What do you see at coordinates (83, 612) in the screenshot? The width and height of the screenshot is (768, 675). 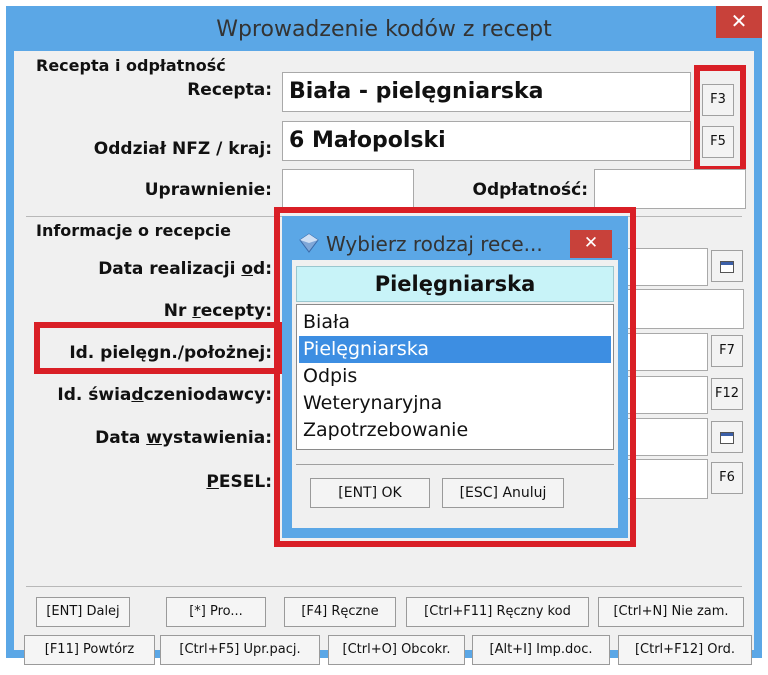 I see `btn-dalej: [ENT] Dalej` at bounding box center [83, 612].